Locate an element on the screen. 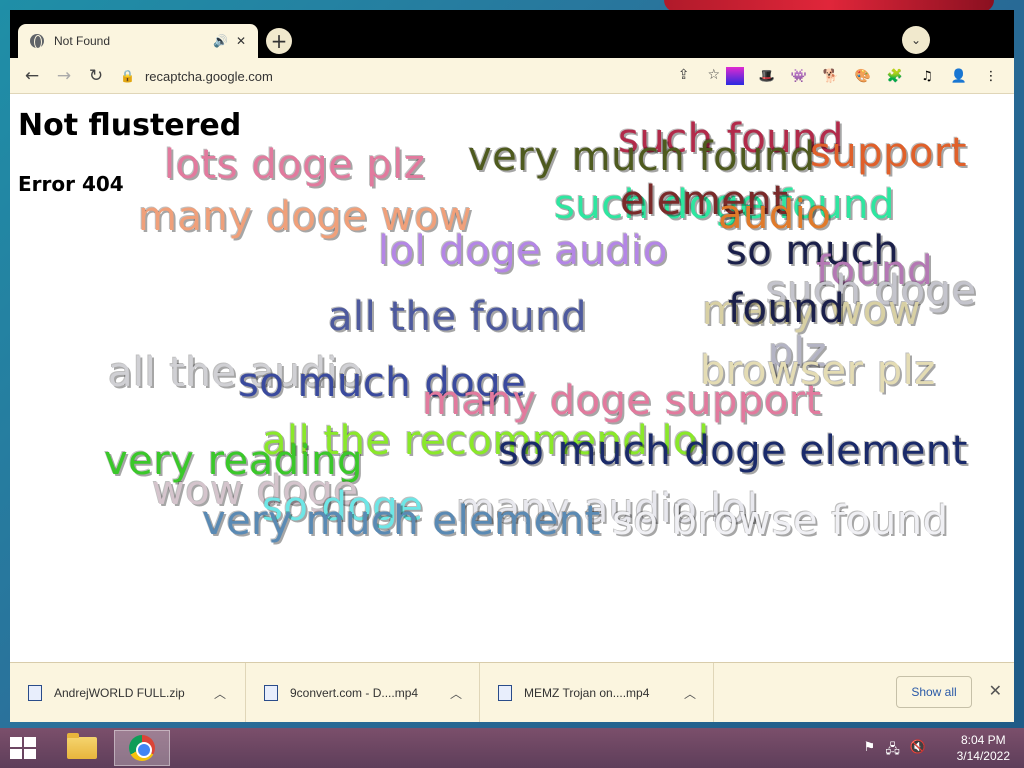 The height and width of the screenshot is (768, 1024). chrome-taskbar-button is located at coordinates (142, 748).